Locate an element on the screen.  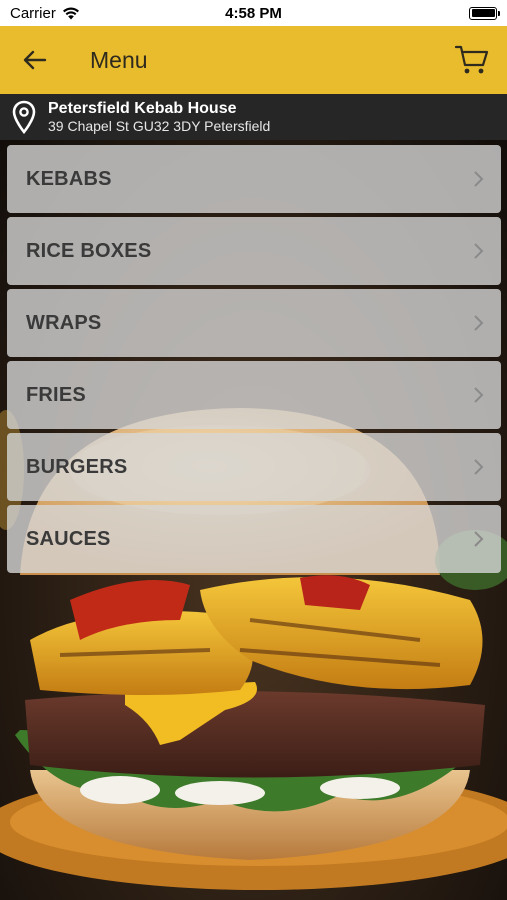
location-icon-wrap is located at coordinates (24, 117).